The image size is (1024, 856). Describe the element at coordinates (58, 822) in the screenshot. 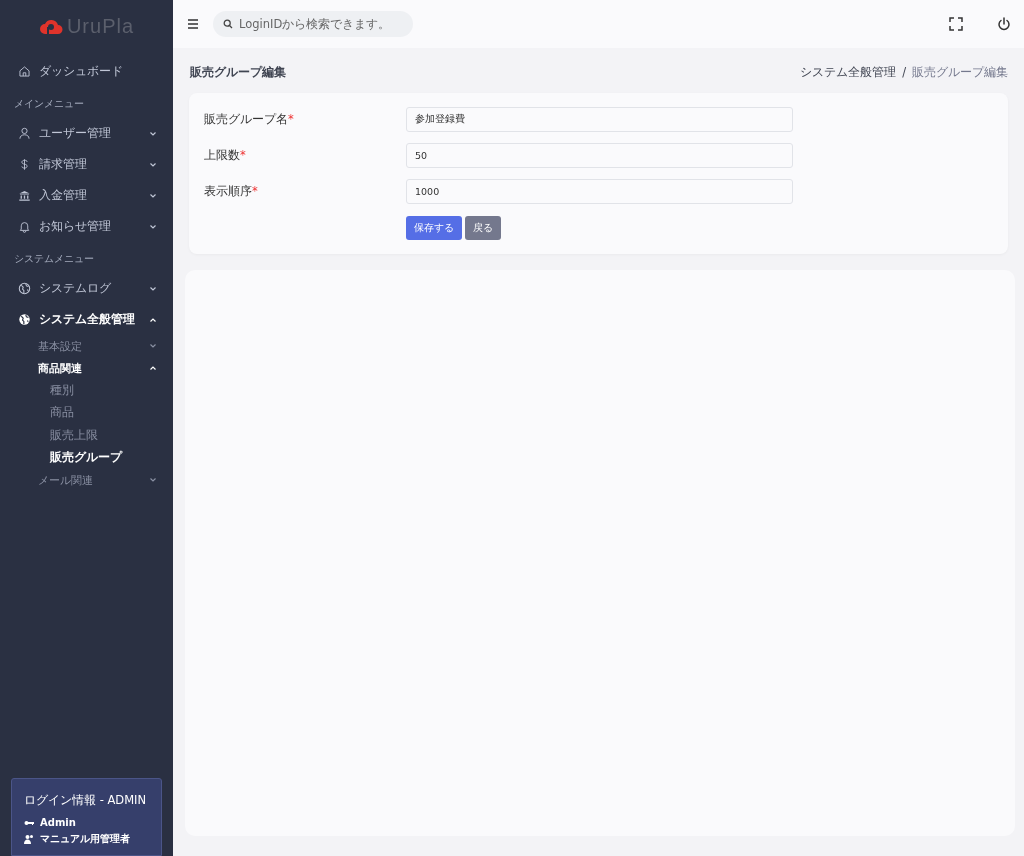

I see `user-name: Admin` at that location.